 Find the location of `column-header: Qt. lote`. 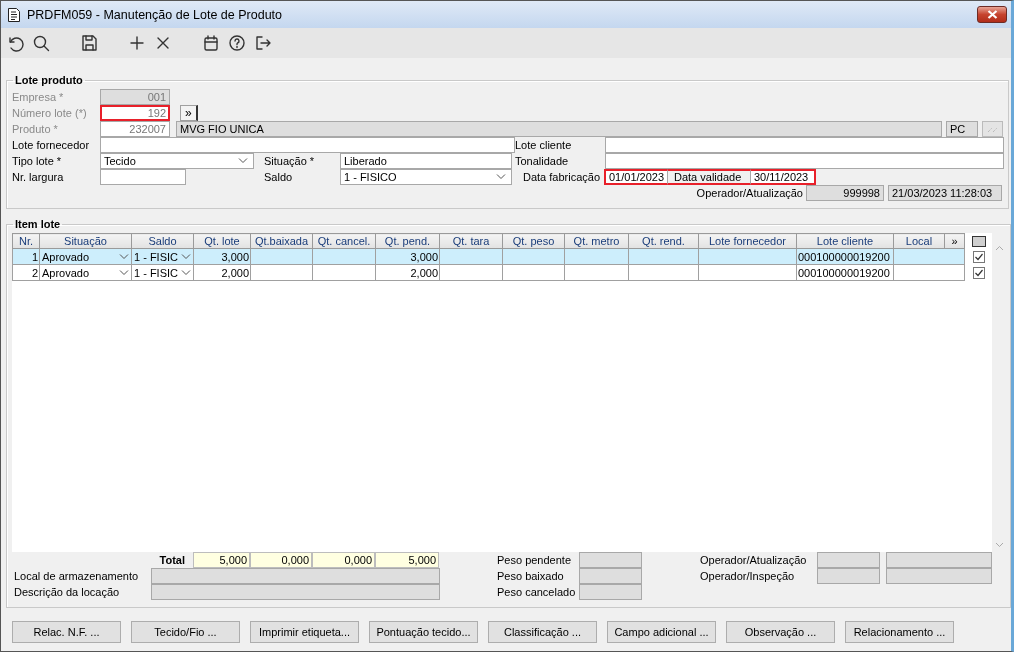

column-header: Qt. lote is located at coordinates (222, 241).